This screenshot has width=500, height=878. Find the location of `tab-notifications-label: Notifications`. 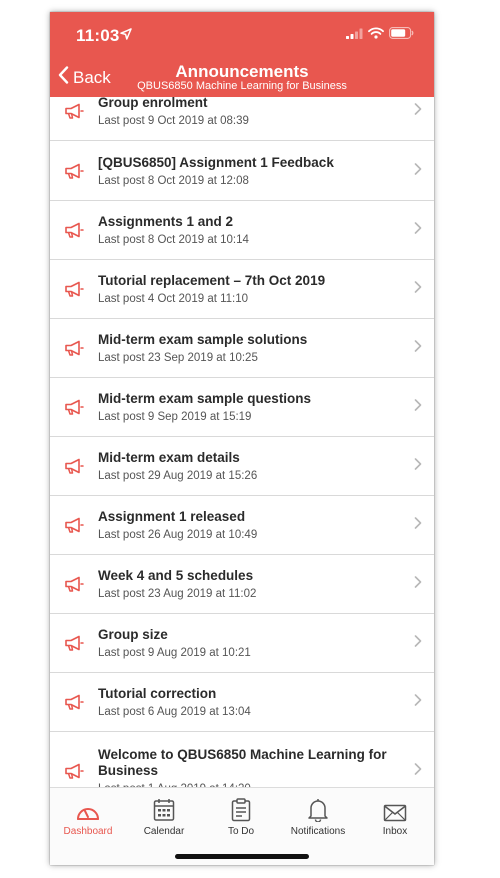

tab-notifications-label: Notifications is located at coordinates (318, 831).